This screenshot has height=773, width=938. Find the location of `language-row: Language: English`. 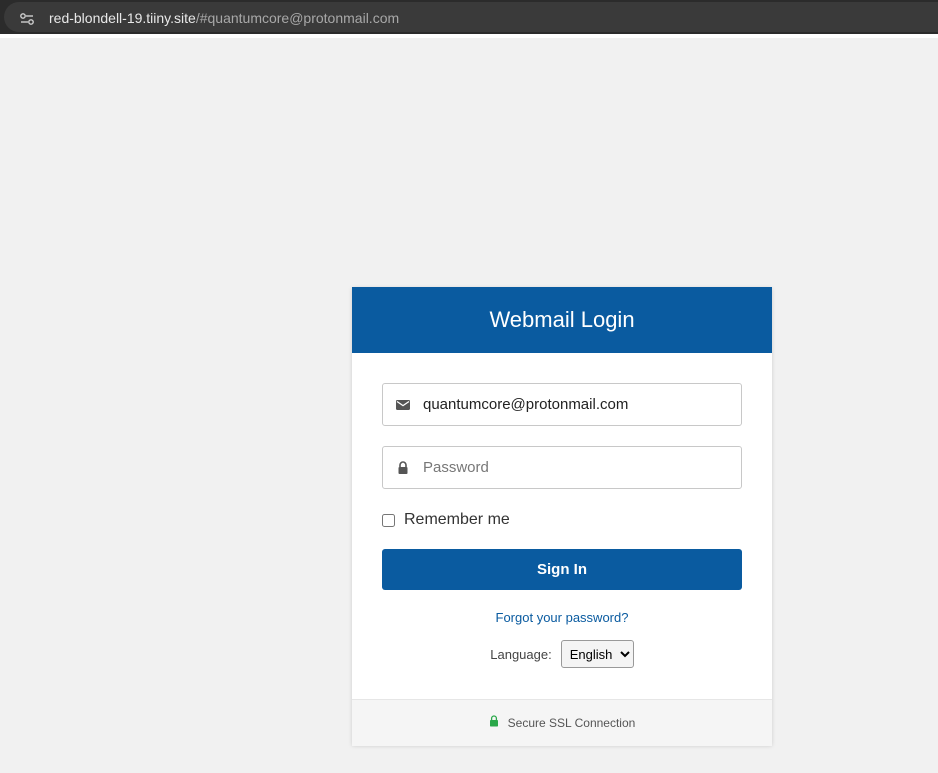

language-row: Language: English is located at coordinates (562, 654).